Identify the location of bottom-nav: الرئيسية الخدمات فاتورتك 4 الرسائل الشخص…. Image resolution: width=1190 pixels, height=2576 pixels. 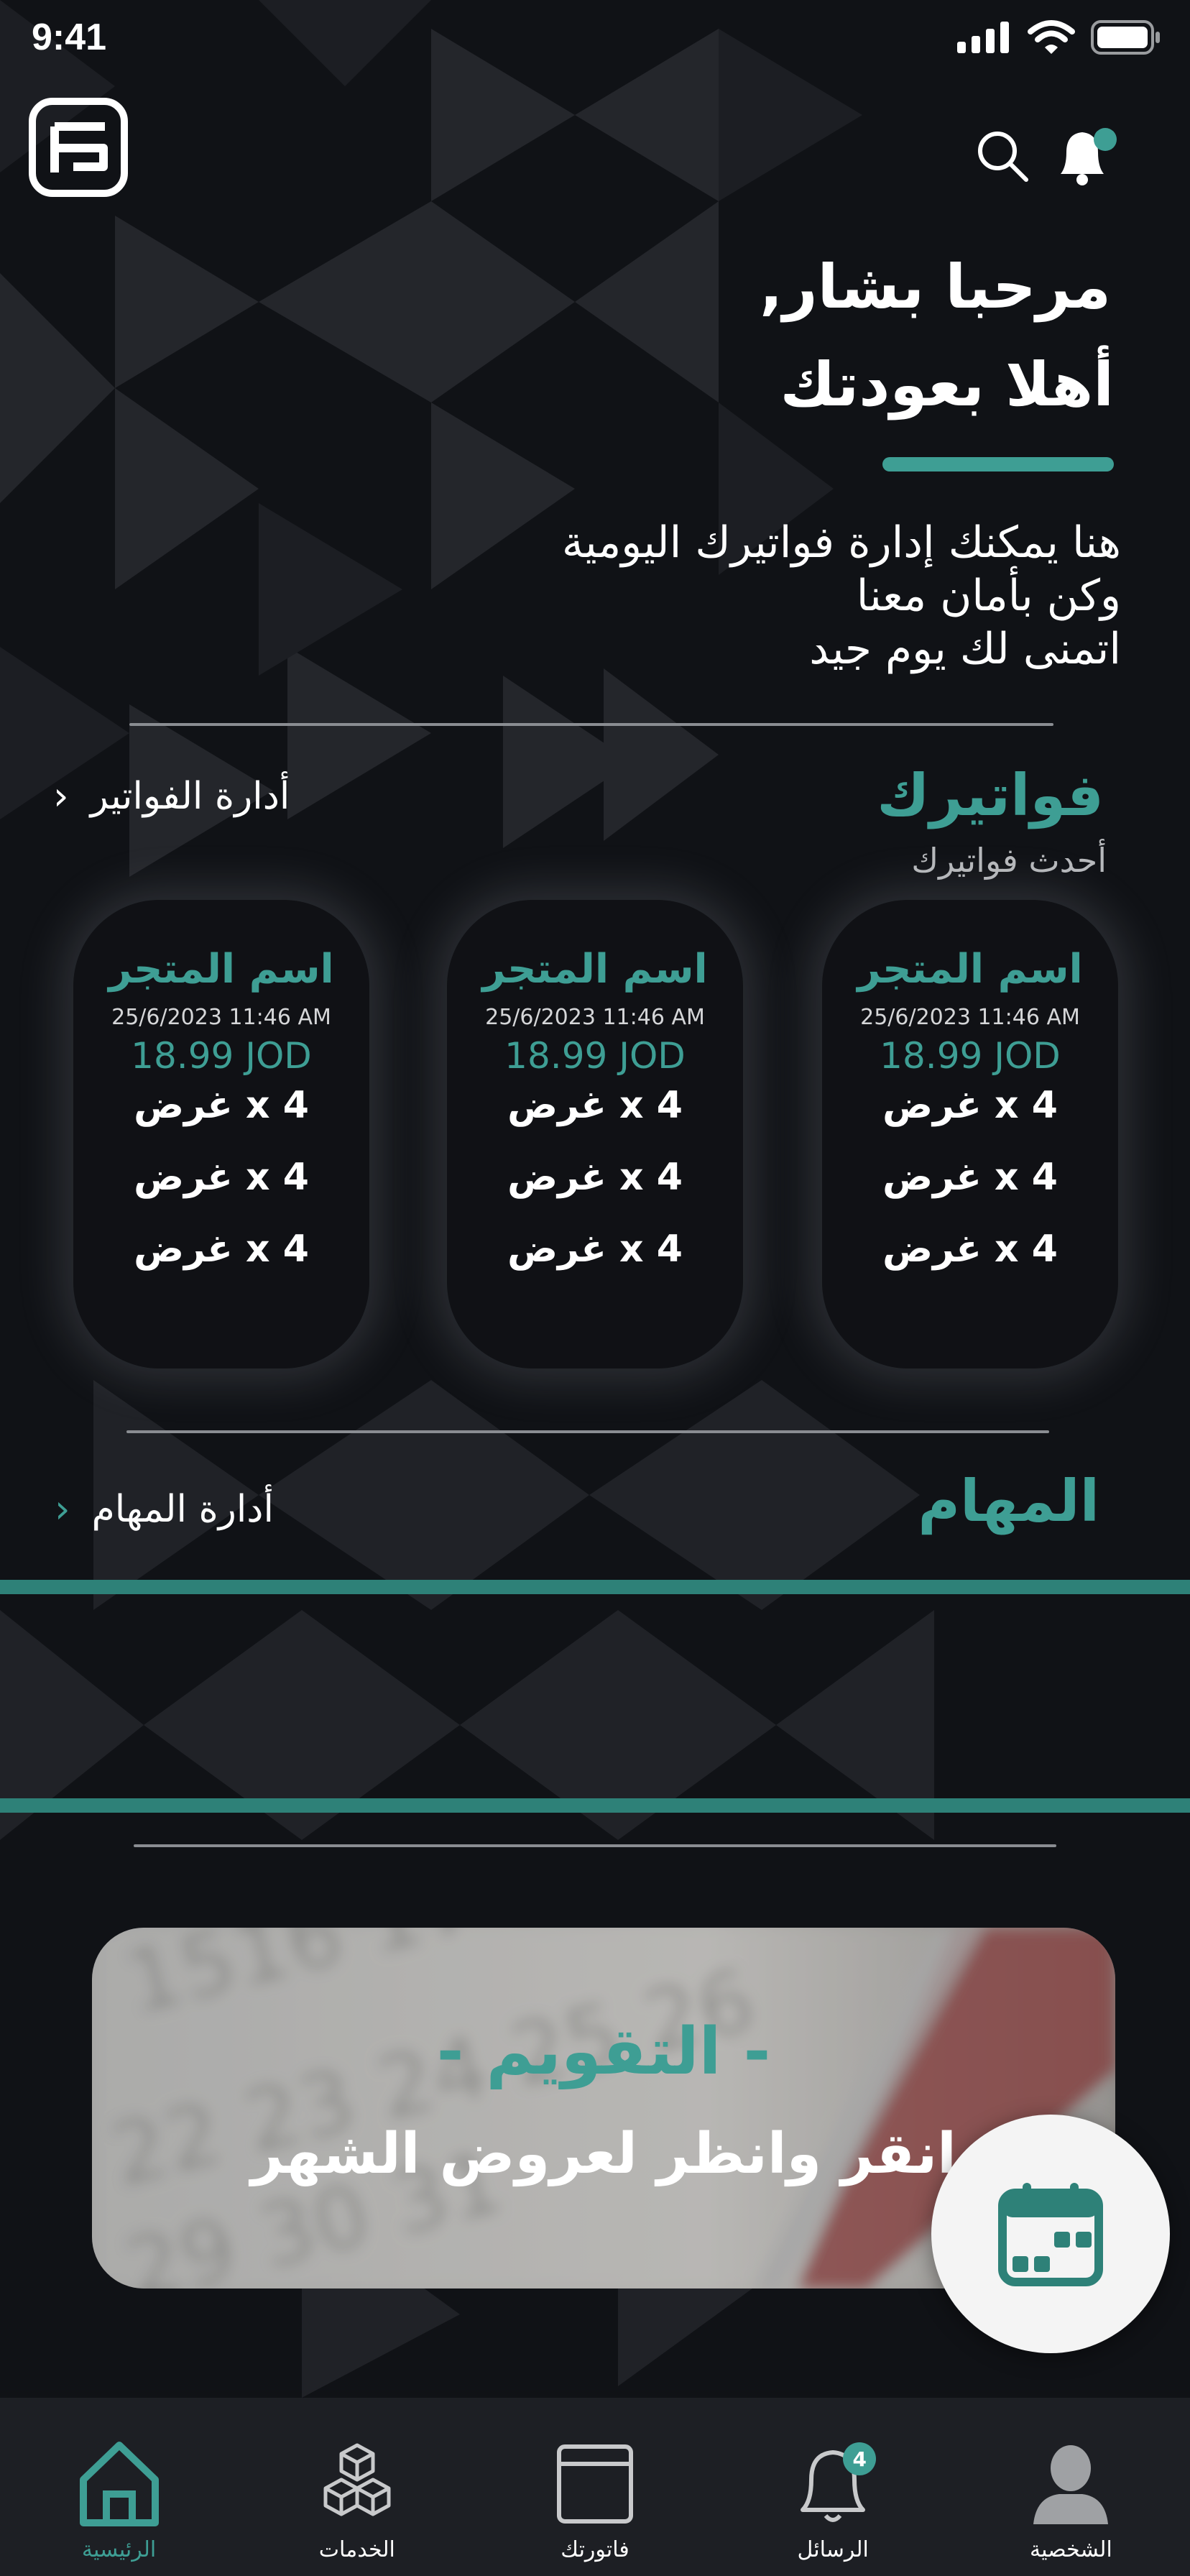
(595, 2487).